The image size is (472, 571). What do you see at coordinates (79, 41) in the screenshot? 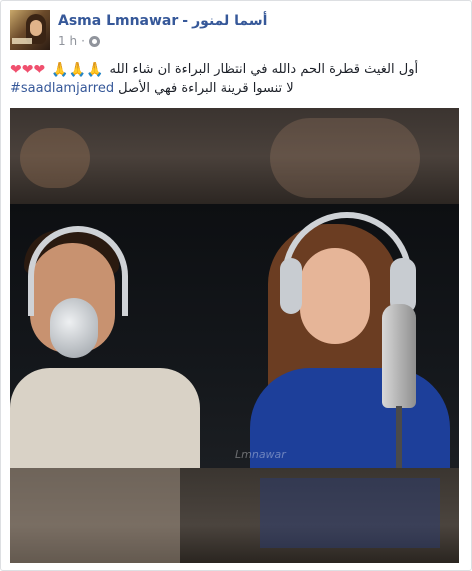
I see `post-meta: 1 h ·` at bounding box center [79, 41].